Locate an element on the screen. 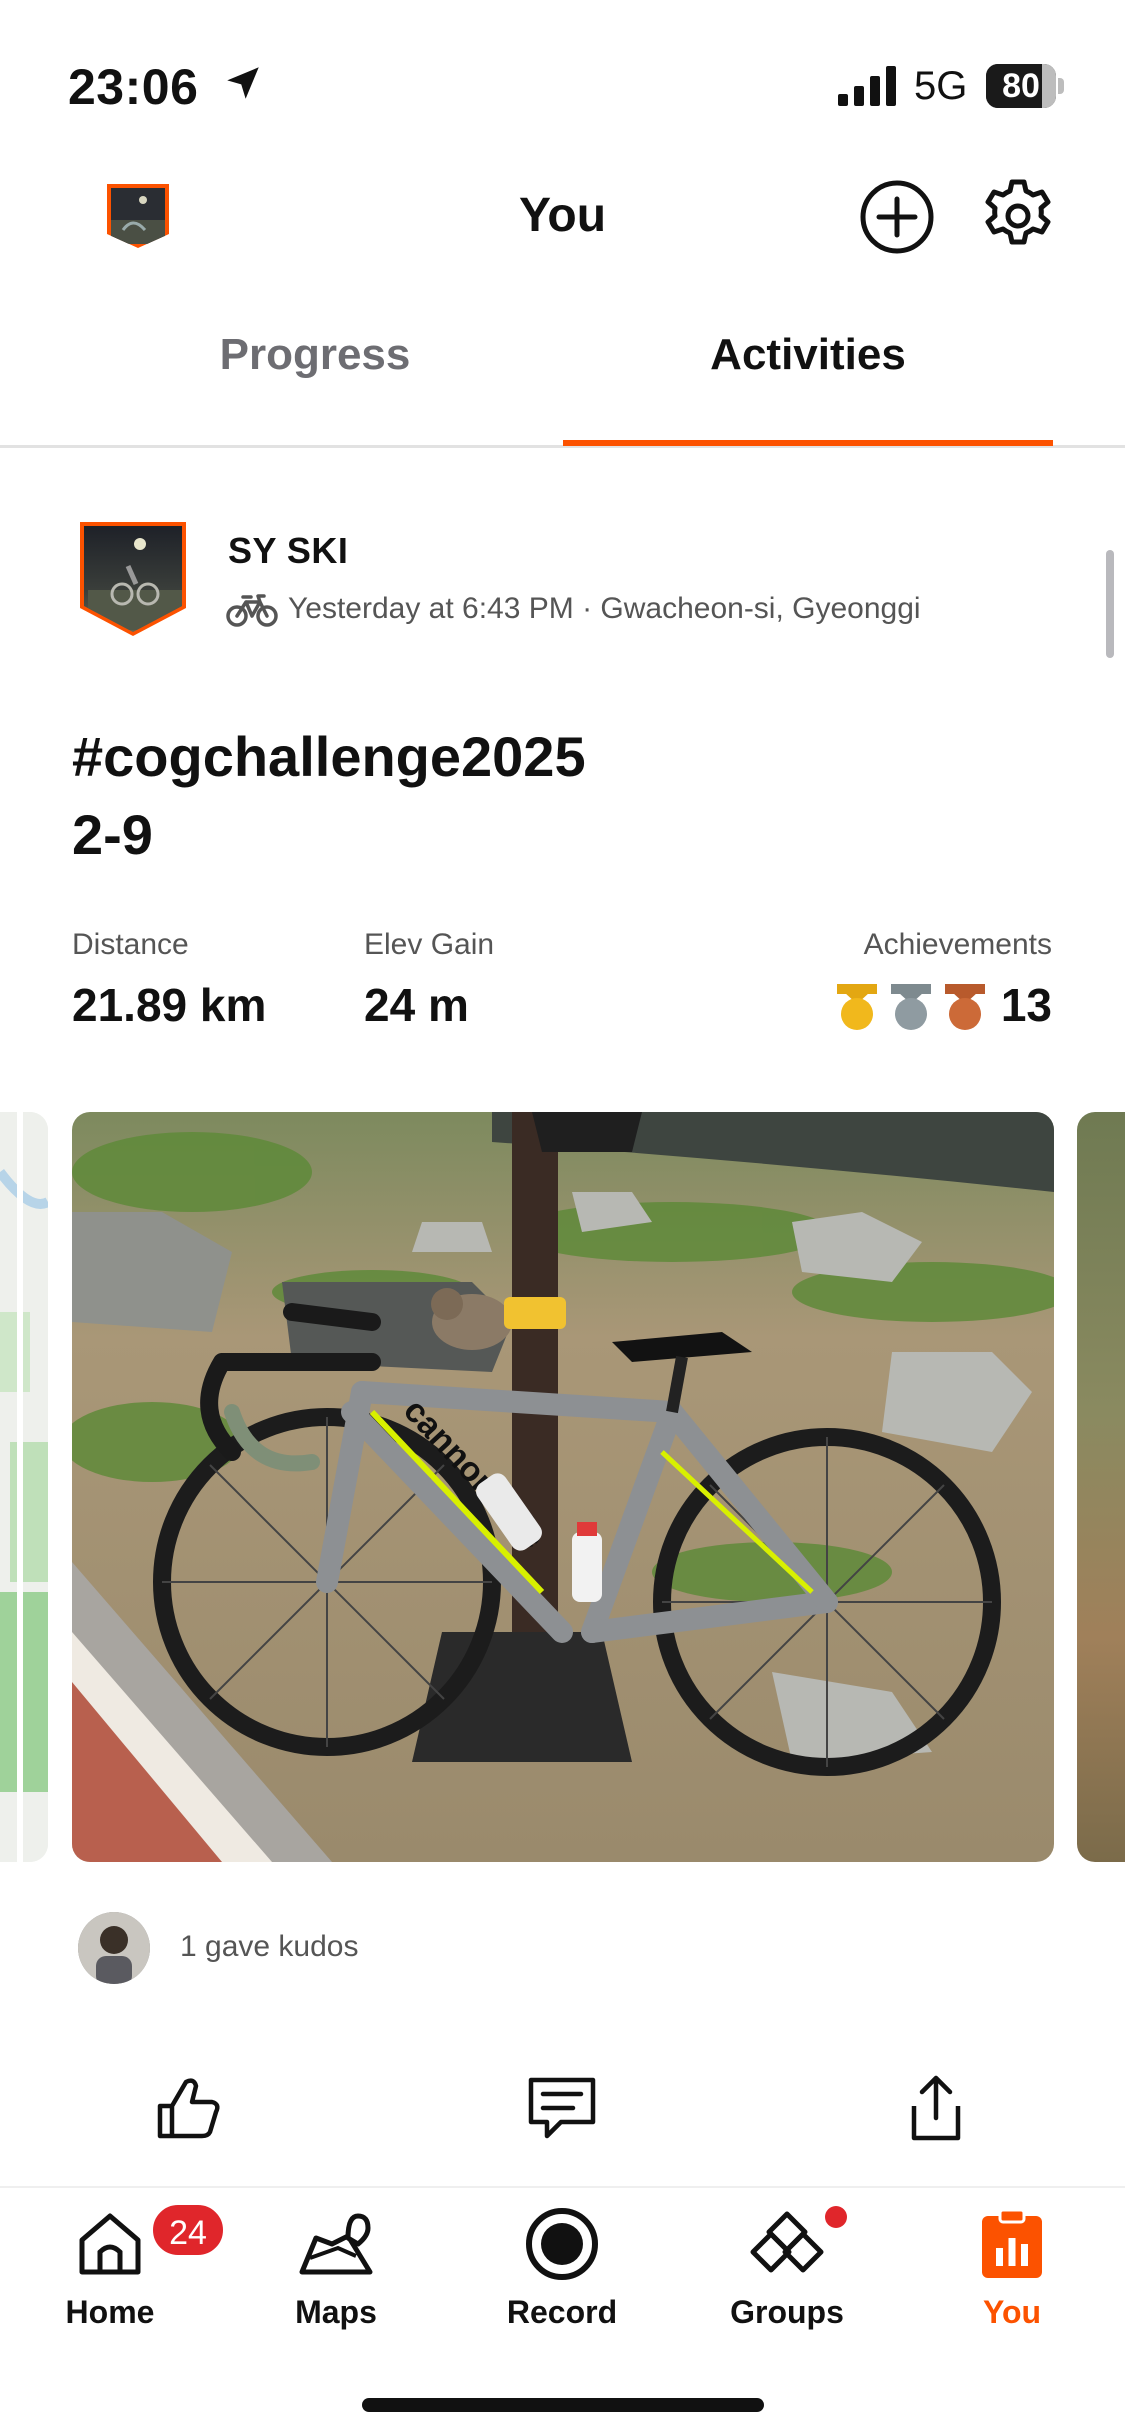  record-icon is located at coordinates (562, 2244).